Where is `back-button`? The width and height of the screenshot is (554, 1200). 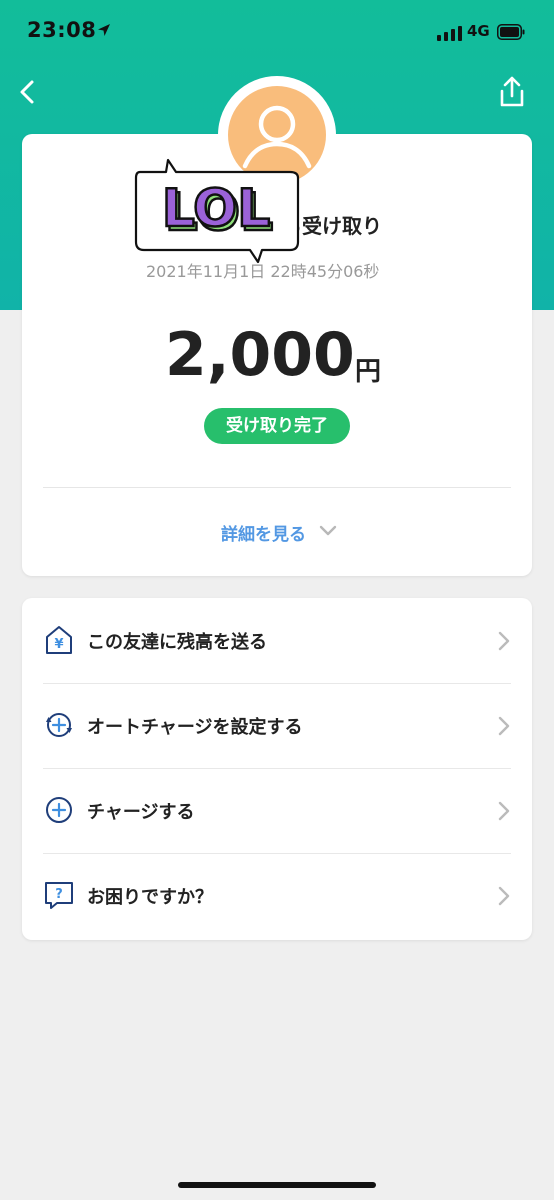 back-button is located at coordinates (27, 92).